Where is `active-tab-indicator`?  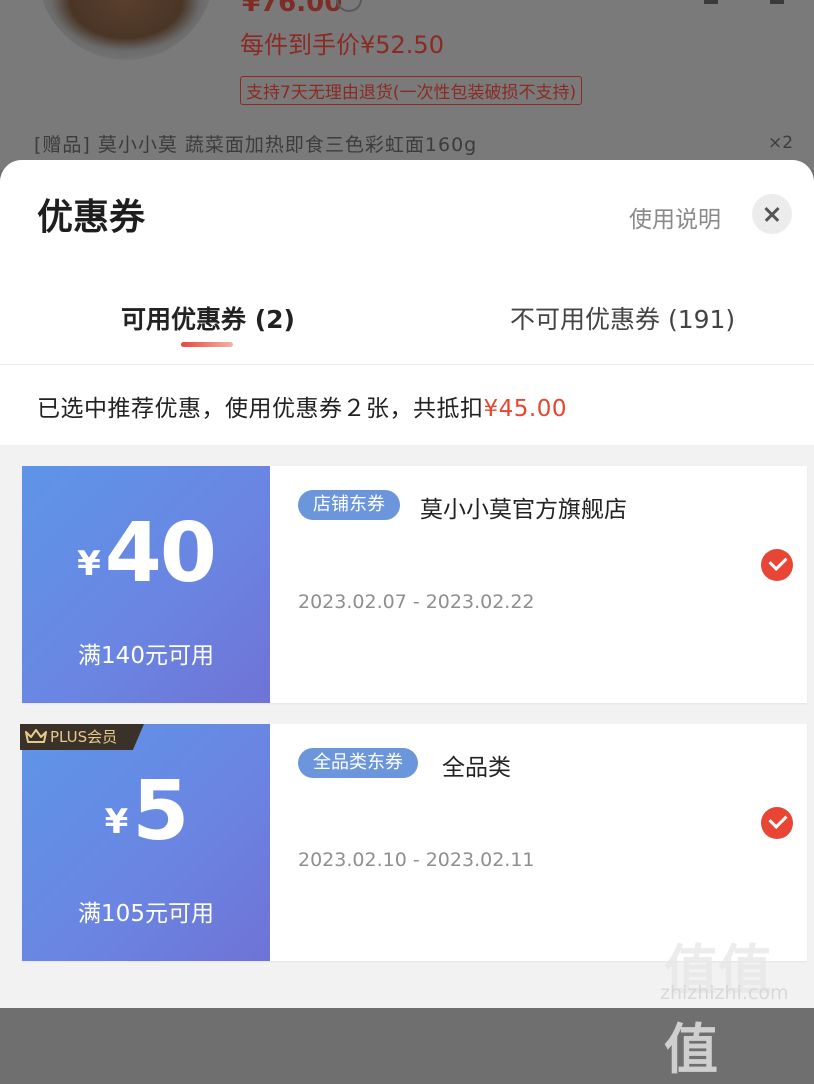 active-tab-indicator is located at coordinates (207, 344).